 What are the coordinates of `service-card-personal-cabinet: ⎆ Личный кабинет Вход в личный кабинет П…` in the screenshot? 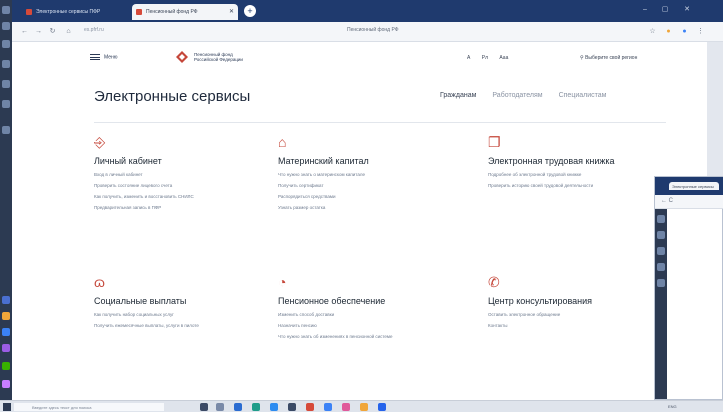 It's located at (186, 172).